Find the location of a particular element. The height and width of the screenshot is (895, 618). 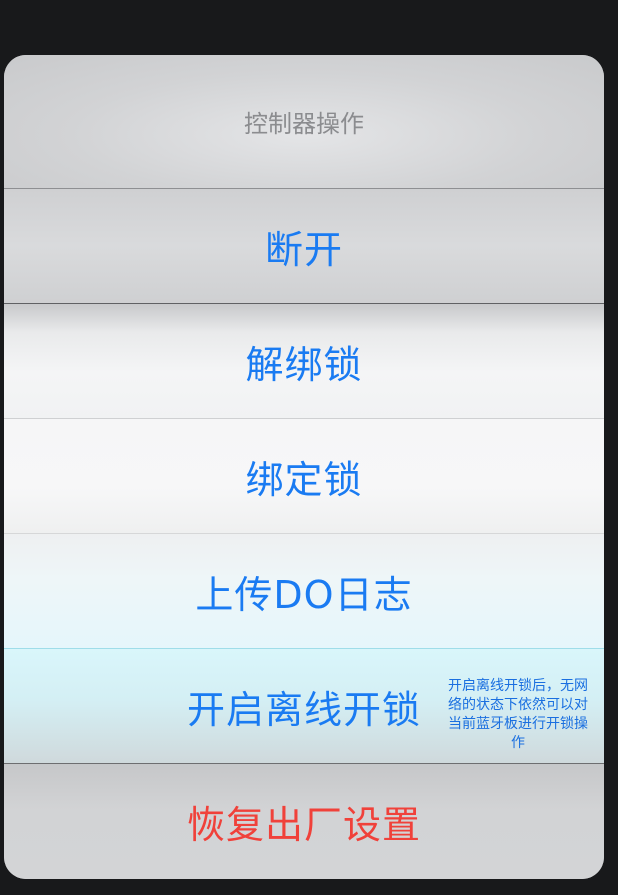

factory-reset-button: 恢复出厂设置 is located at coordinates (304, 821).